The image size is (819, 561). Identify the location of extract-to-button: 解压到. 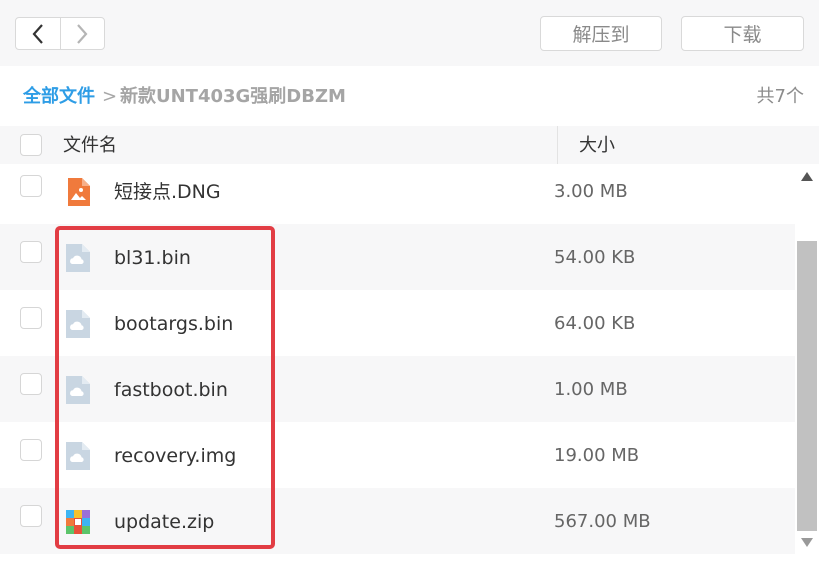
(601, 33).